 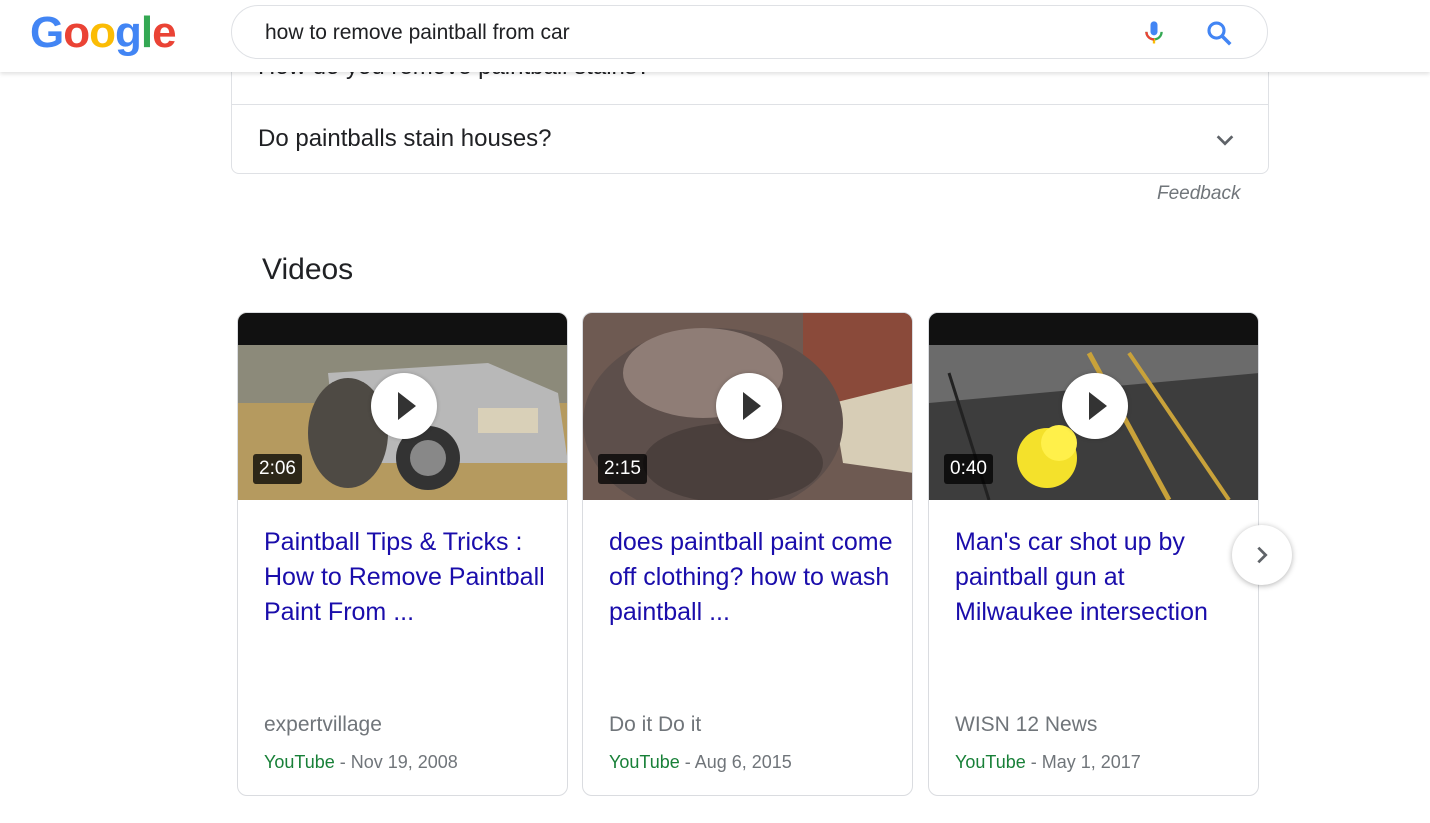 I want to click on chevron-right-icon, so click(x=1262, y=555).